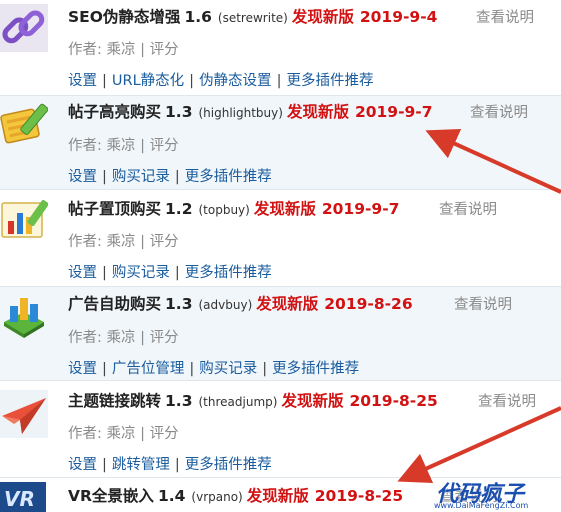 This screenshot has width=561, height=512. What do you see at coordinates (479, 445) in the screenshot?
I see `arrow-to-vrpano` at bounding box center [479, 445].